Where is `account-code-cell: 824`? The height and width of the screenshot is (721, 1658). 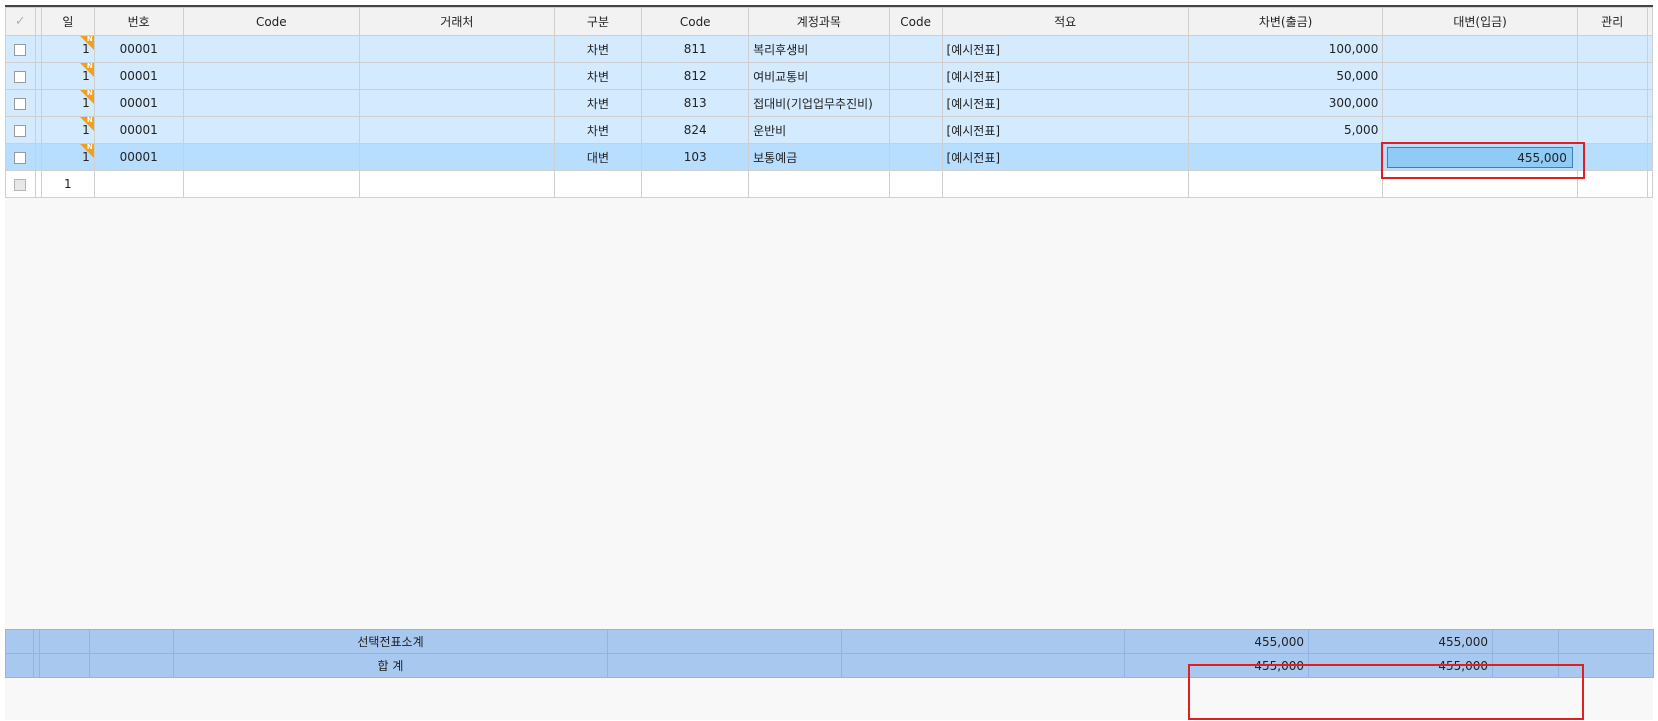 account-code-cell: 824 is located at coordinates (695, 130).